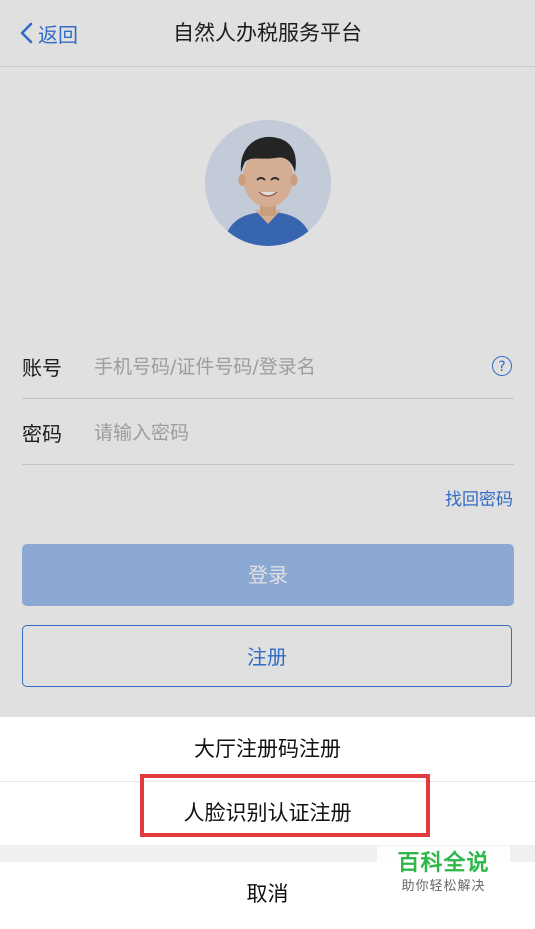  I want to click on highlight-annotation, so click(285, 805).